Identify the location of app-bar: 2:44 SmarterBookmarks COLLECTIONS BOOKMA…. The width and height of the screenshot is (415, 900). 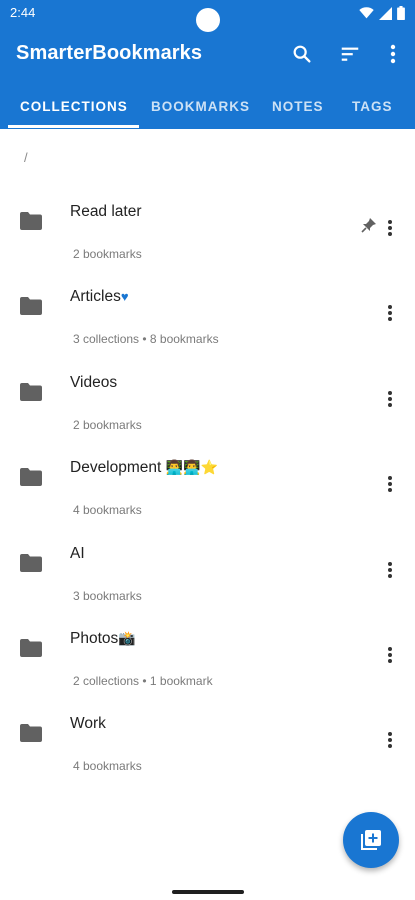
(207, 64).